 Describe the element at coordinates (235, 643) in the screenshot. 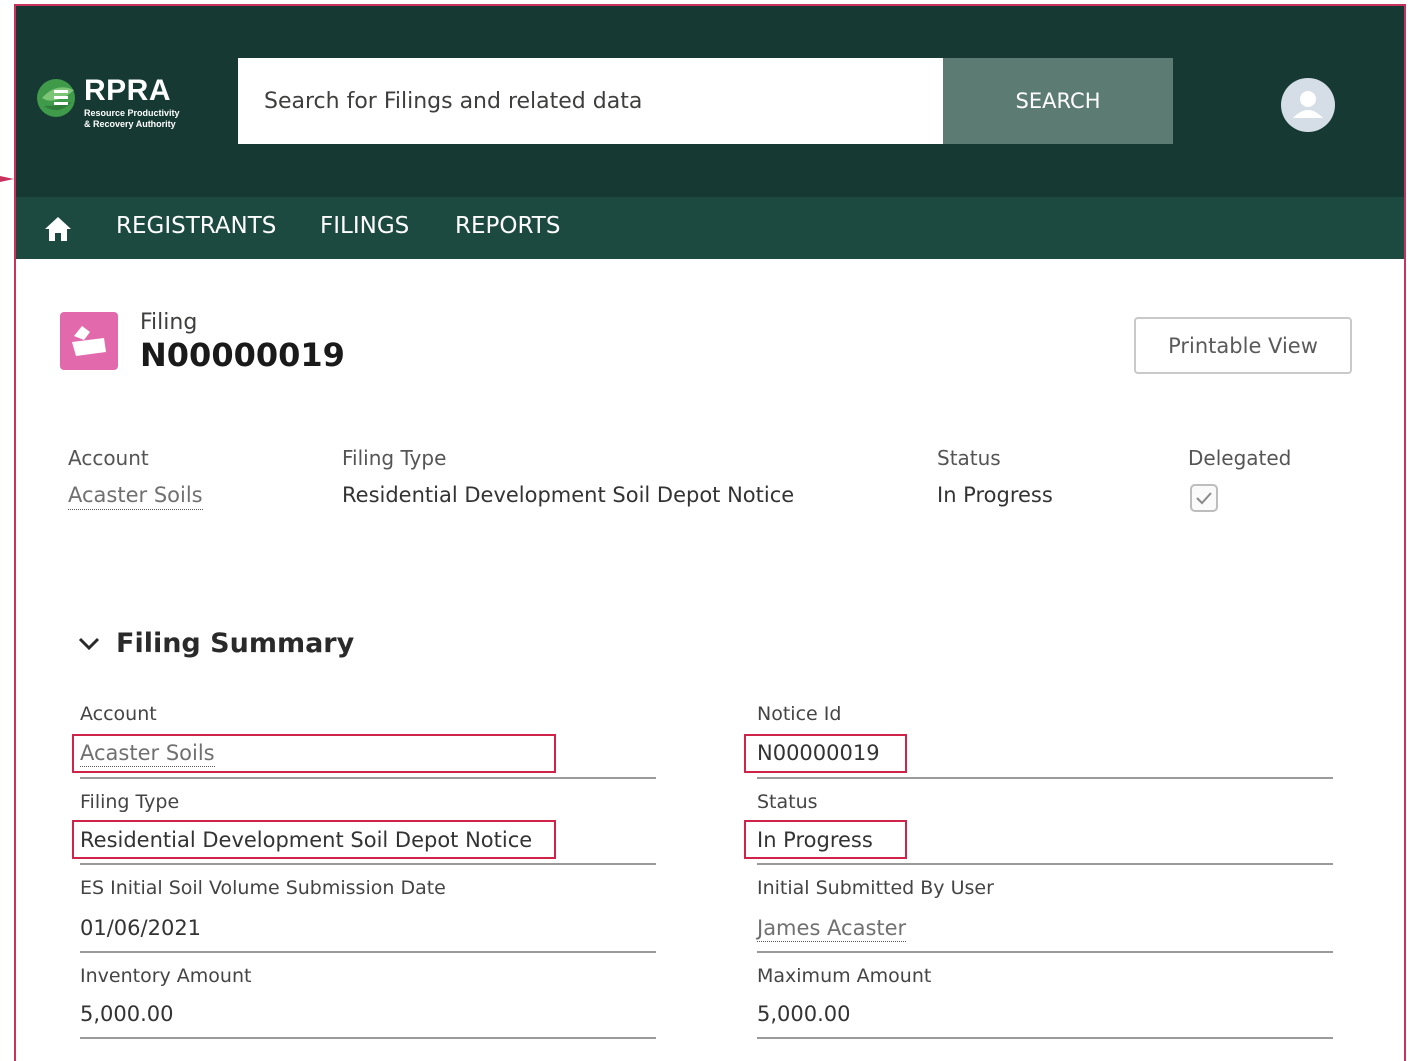

I see `section-title: Filing Summary` at that location.